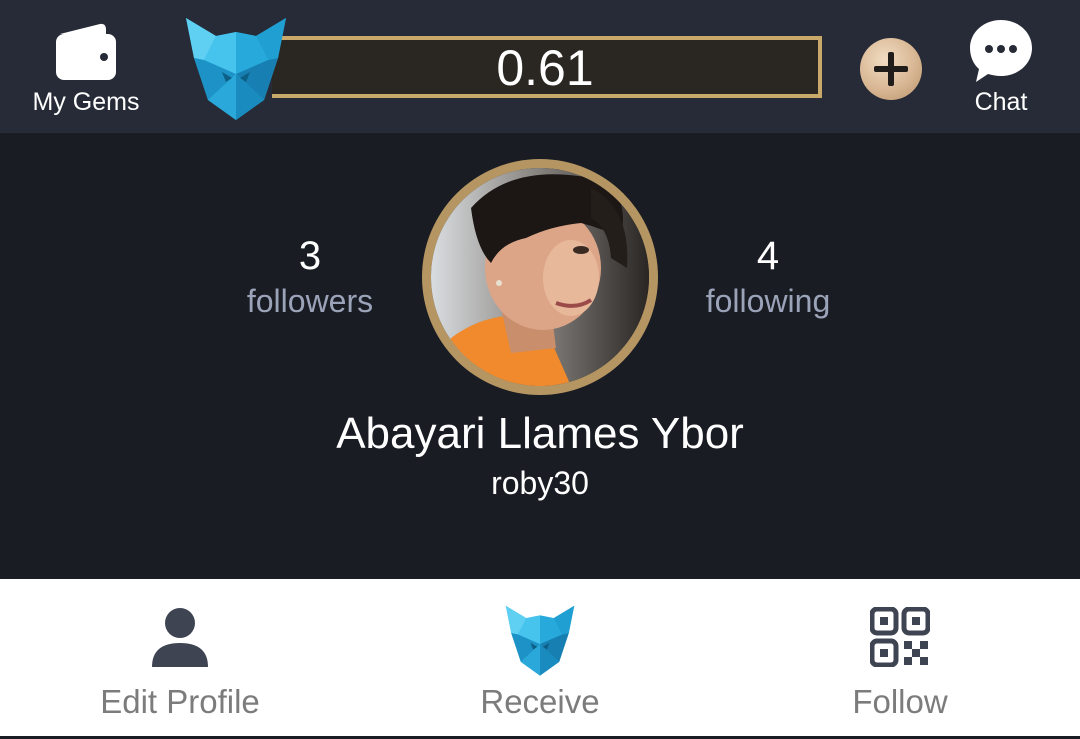 This screenshot has width=1080, height=739. I want to click on plus-icon, so click(891, 69).